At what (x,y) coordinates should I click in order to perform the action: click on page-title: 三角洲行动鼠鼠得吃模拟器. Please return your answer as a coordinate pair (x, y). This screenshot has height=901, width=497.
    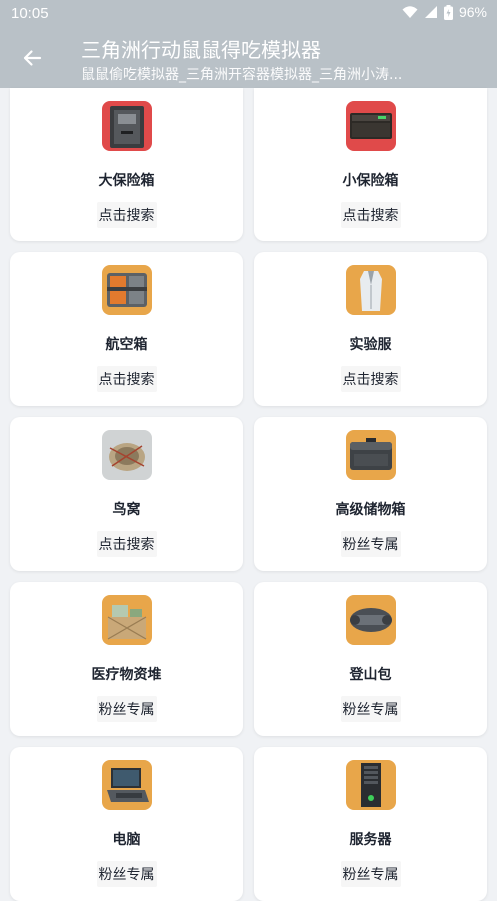
    Looking at the image, I should click on (201, 50).